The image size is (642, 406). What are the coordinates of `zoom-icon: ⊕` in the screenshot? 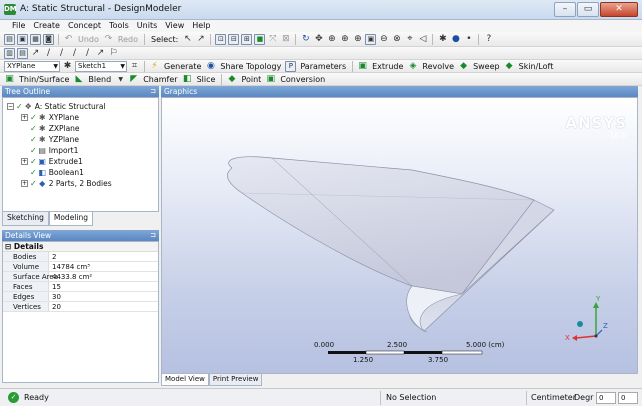 It's located at (331, 39).